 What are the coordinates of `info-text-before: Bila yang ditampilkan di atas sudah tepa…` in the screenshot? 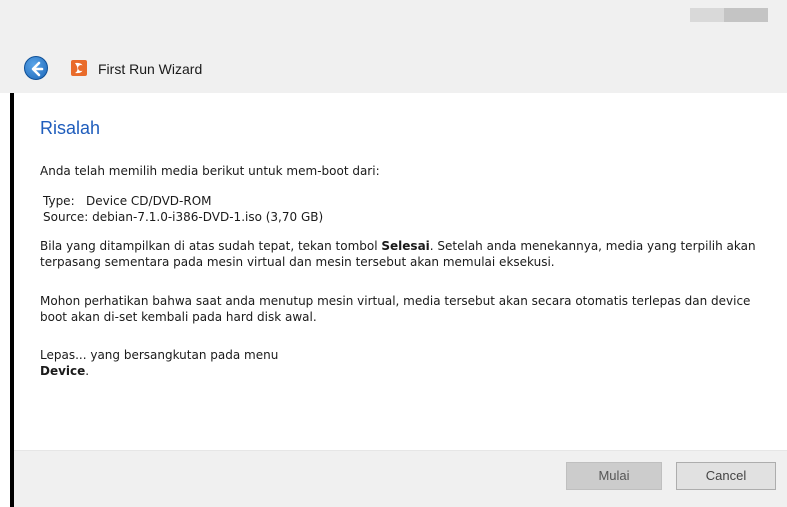 It's located at (211, 246).